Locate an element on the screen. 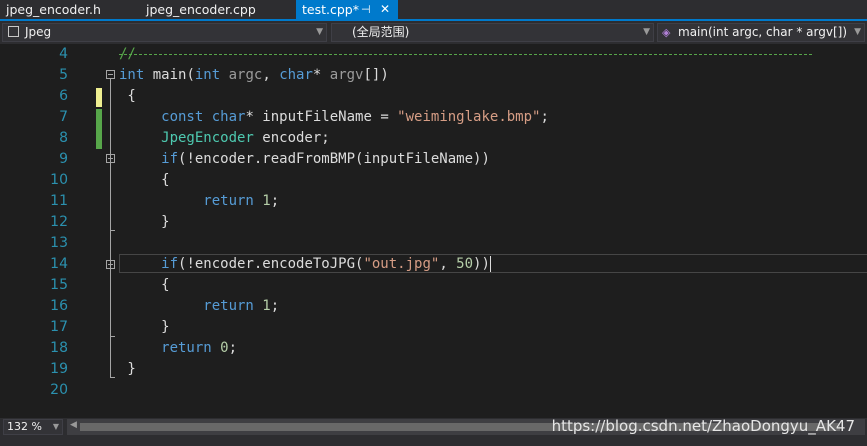  scope-dropdown: (全局范围) ▼ is located at coordinates (492, 32).